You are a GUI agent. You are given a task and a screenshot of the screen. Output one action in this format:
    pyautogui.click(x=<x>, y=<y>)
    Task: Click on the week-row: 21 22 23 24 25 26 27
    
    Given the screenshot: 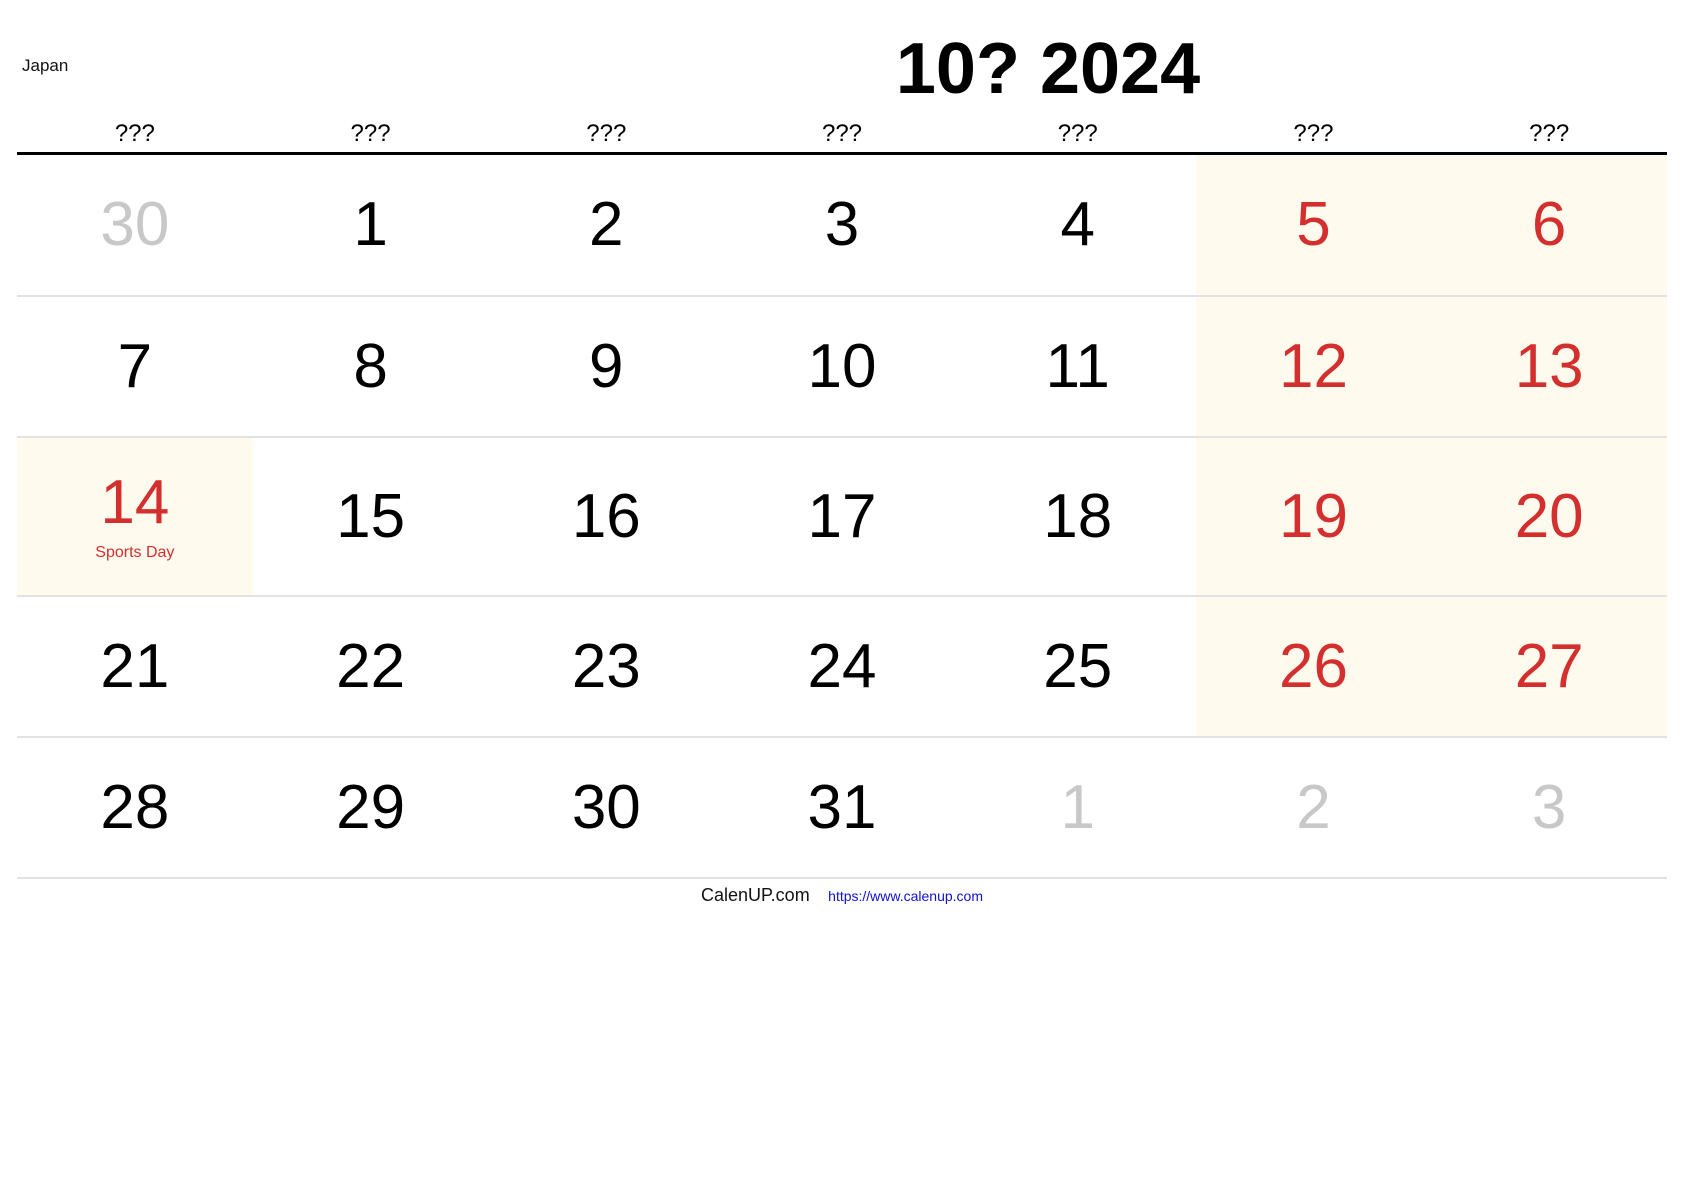 What is the action you would take?
    pyautogui.click(x=842, y=667)
    